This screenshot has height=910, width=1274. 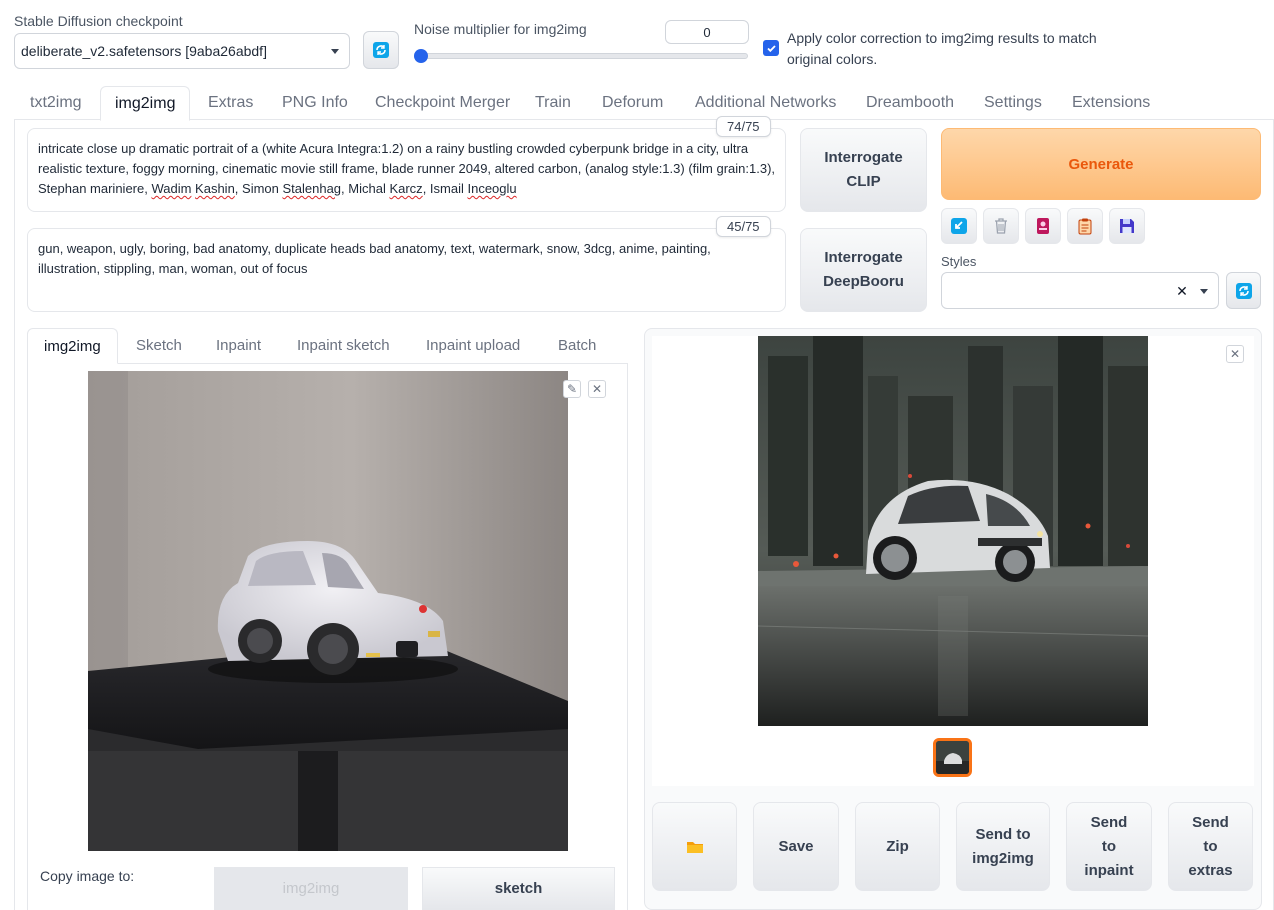 I want to click on check-icon, so click(x=771, y=48).